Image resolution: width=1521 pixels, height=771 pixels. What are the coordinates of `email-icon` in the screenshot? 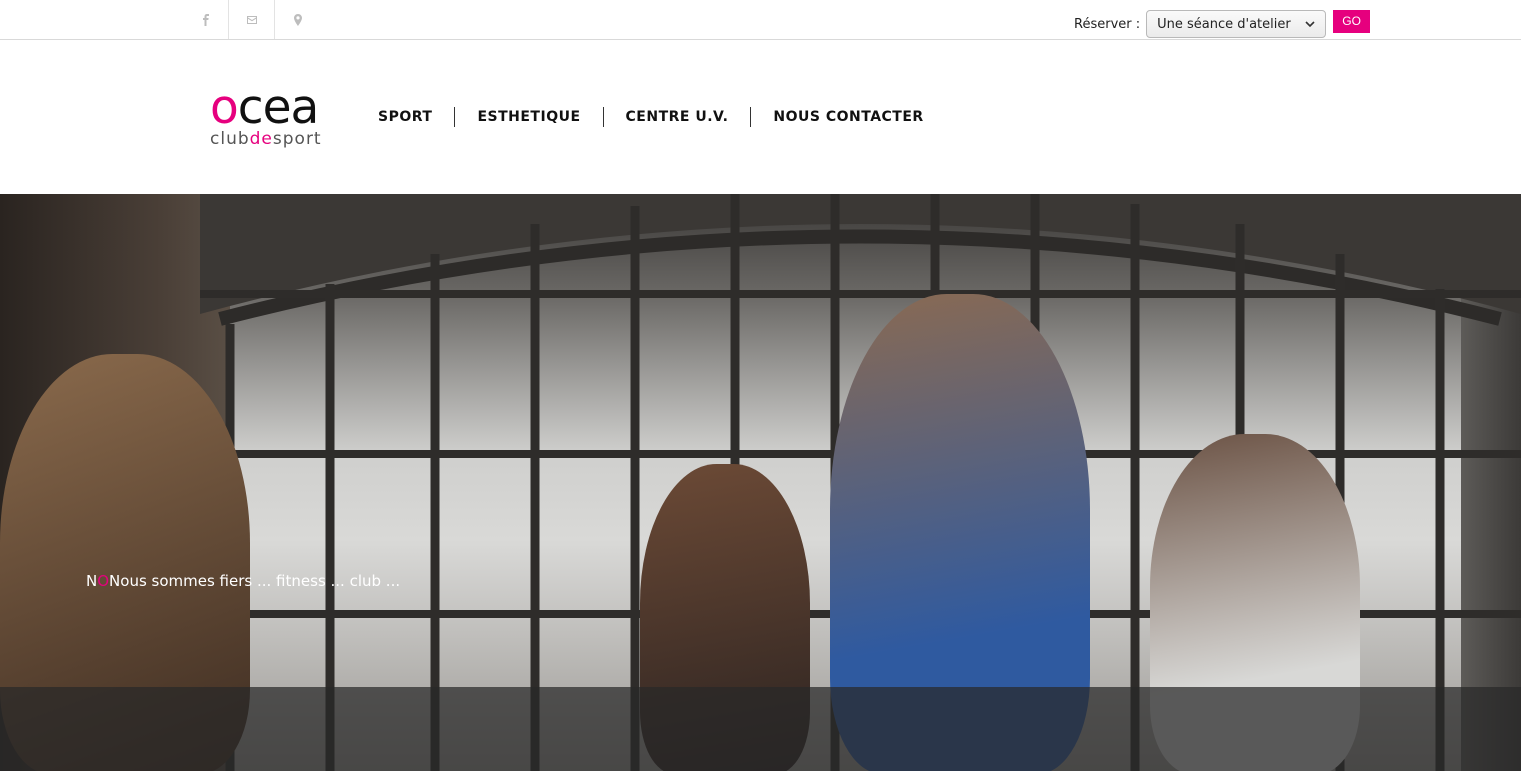 It's located at (251, 19).